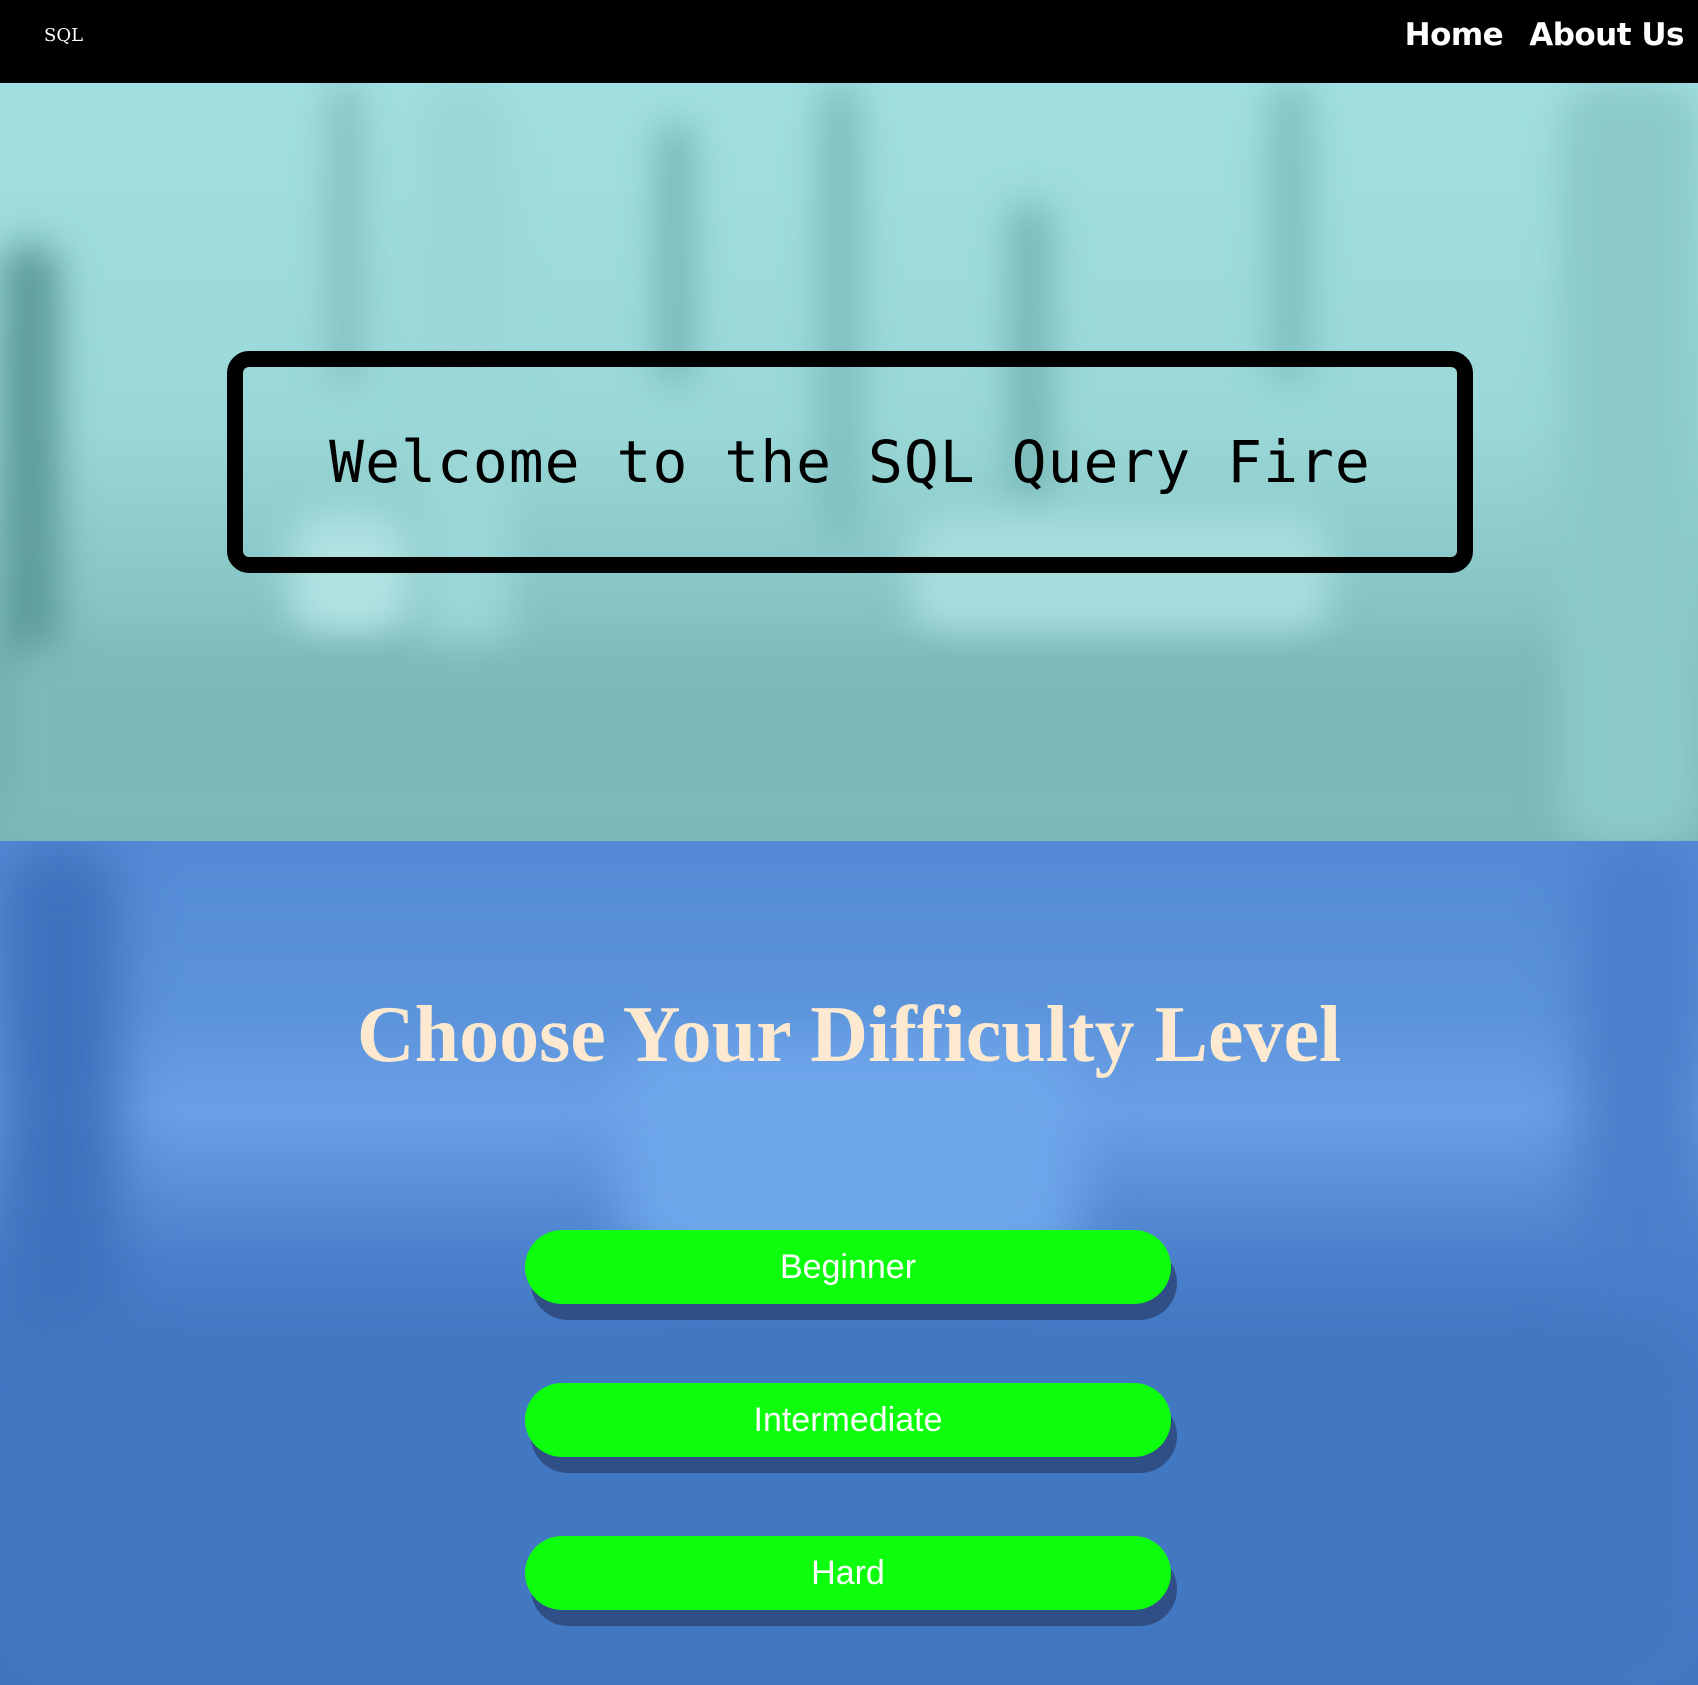  I want to click on welcome-box: Welcome to the SQL Query Fire, so click(850, 462).